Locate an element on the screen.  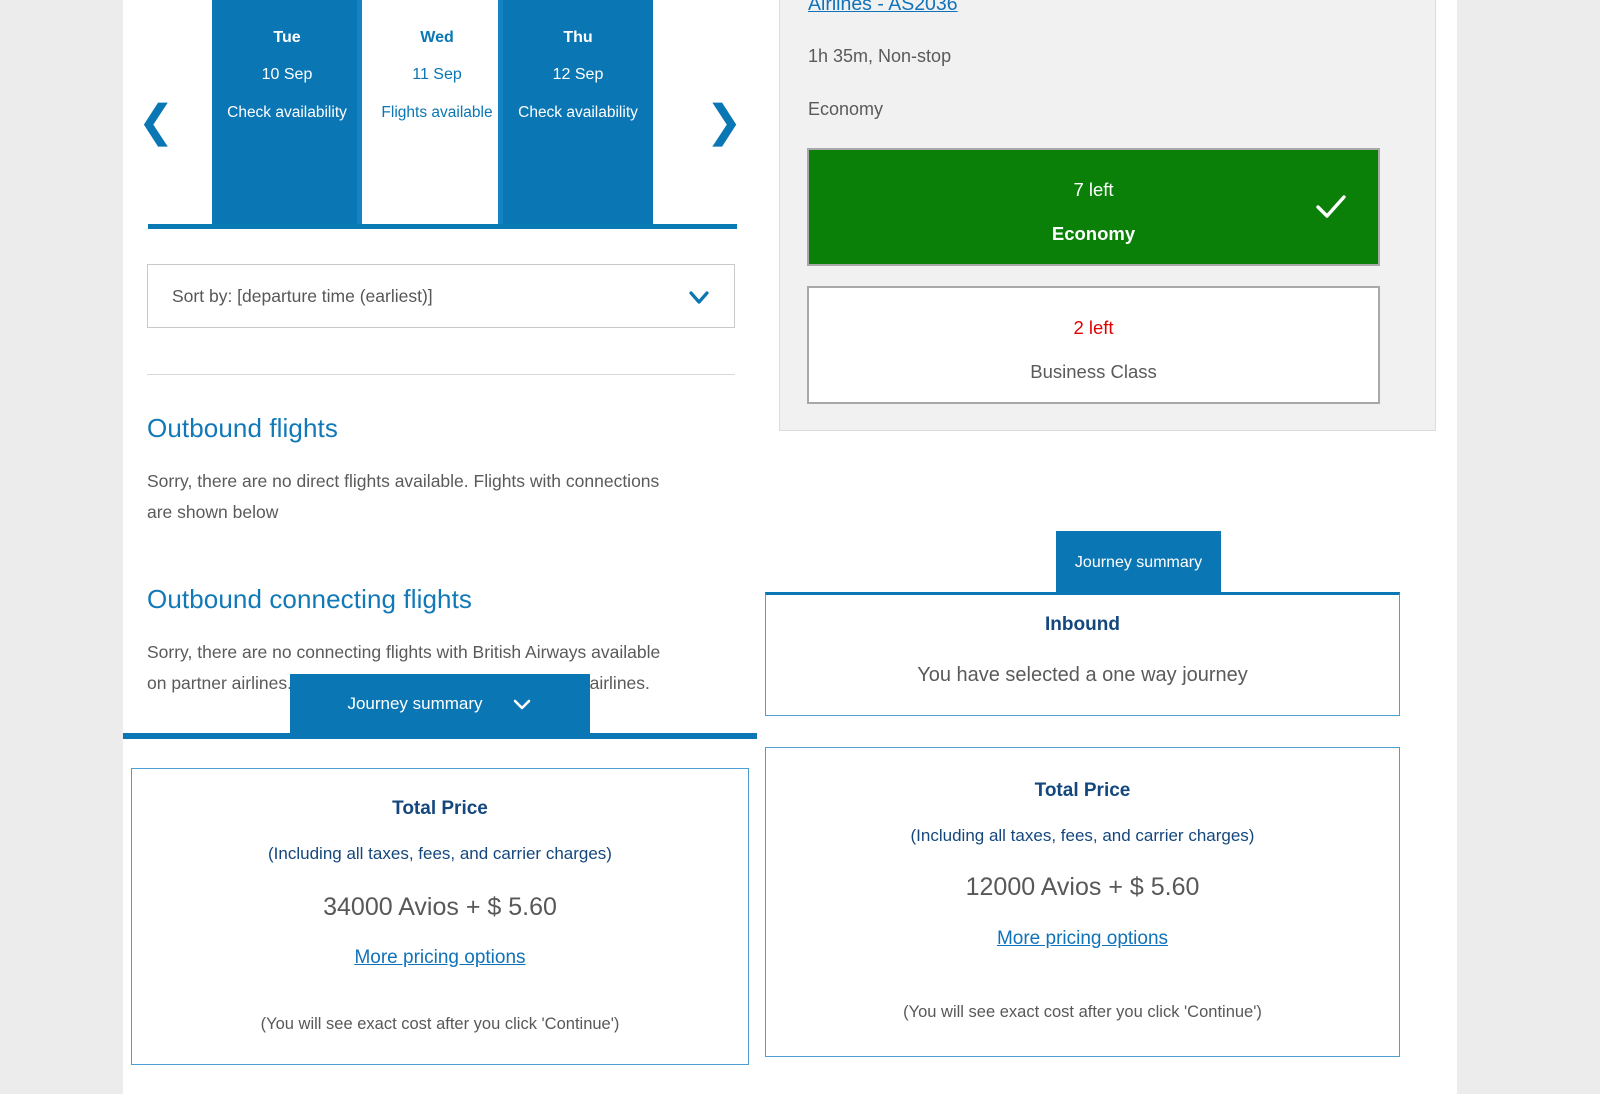
journey-summary-toggle-left: Journey summary is located at coordinates (440, 704).